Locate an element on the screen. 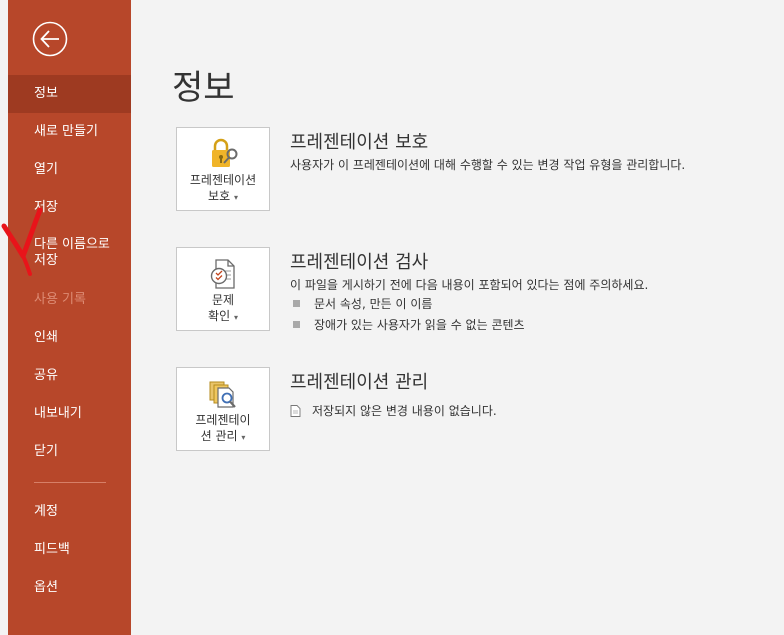 The height and width of the screenshot is (635, 784). list-item: 장애가 있는 사용자가 읽을 수 없는 콘텐츠 is located at coordinates (409, 324).